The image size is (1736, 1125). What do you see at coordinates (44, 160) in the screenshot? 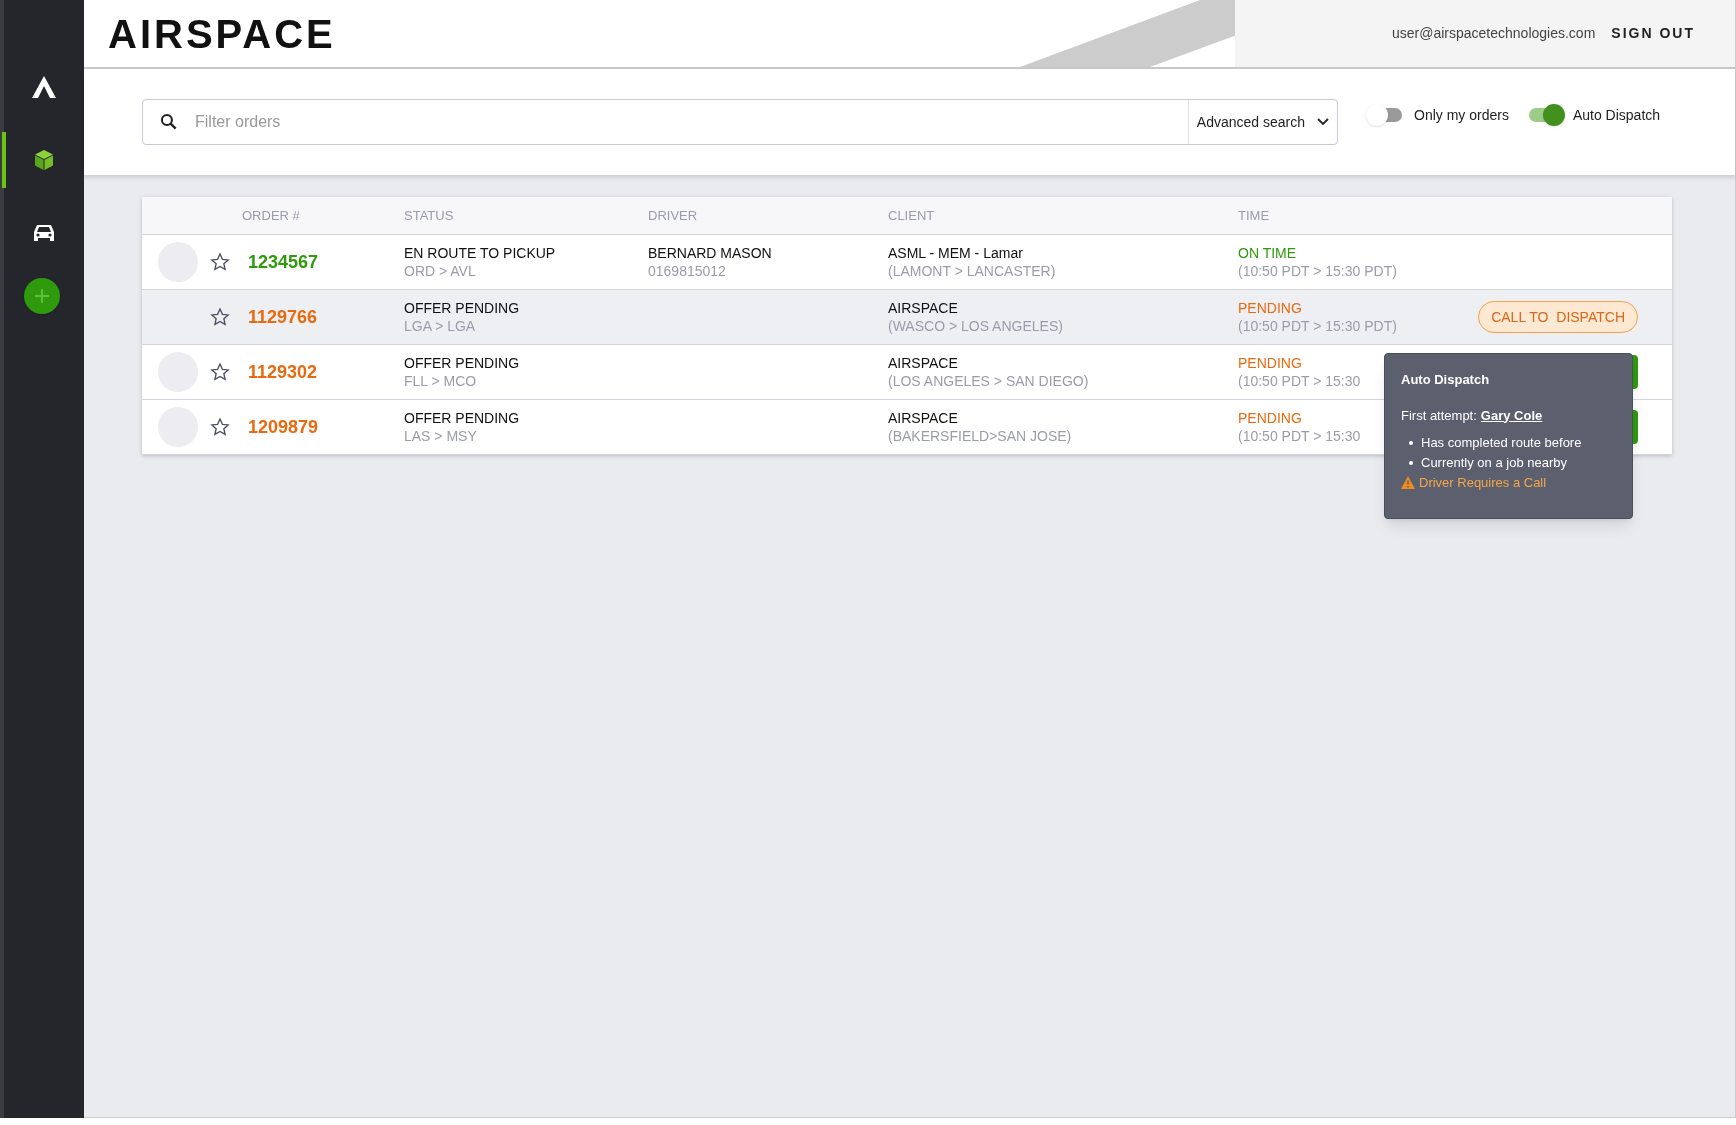
I see `box-icon` at bounding box center [44, 160].